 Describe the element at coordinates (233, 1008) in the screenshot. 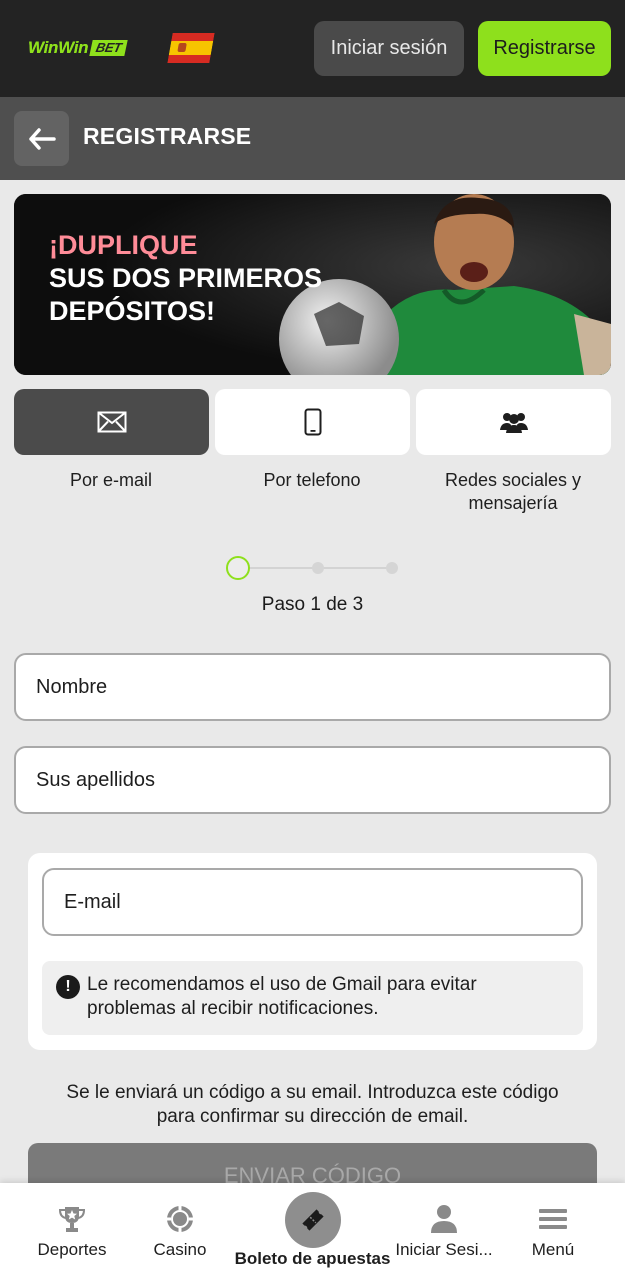

I see `notice-line-2: problemas al recibir notificaciones.` at that location.